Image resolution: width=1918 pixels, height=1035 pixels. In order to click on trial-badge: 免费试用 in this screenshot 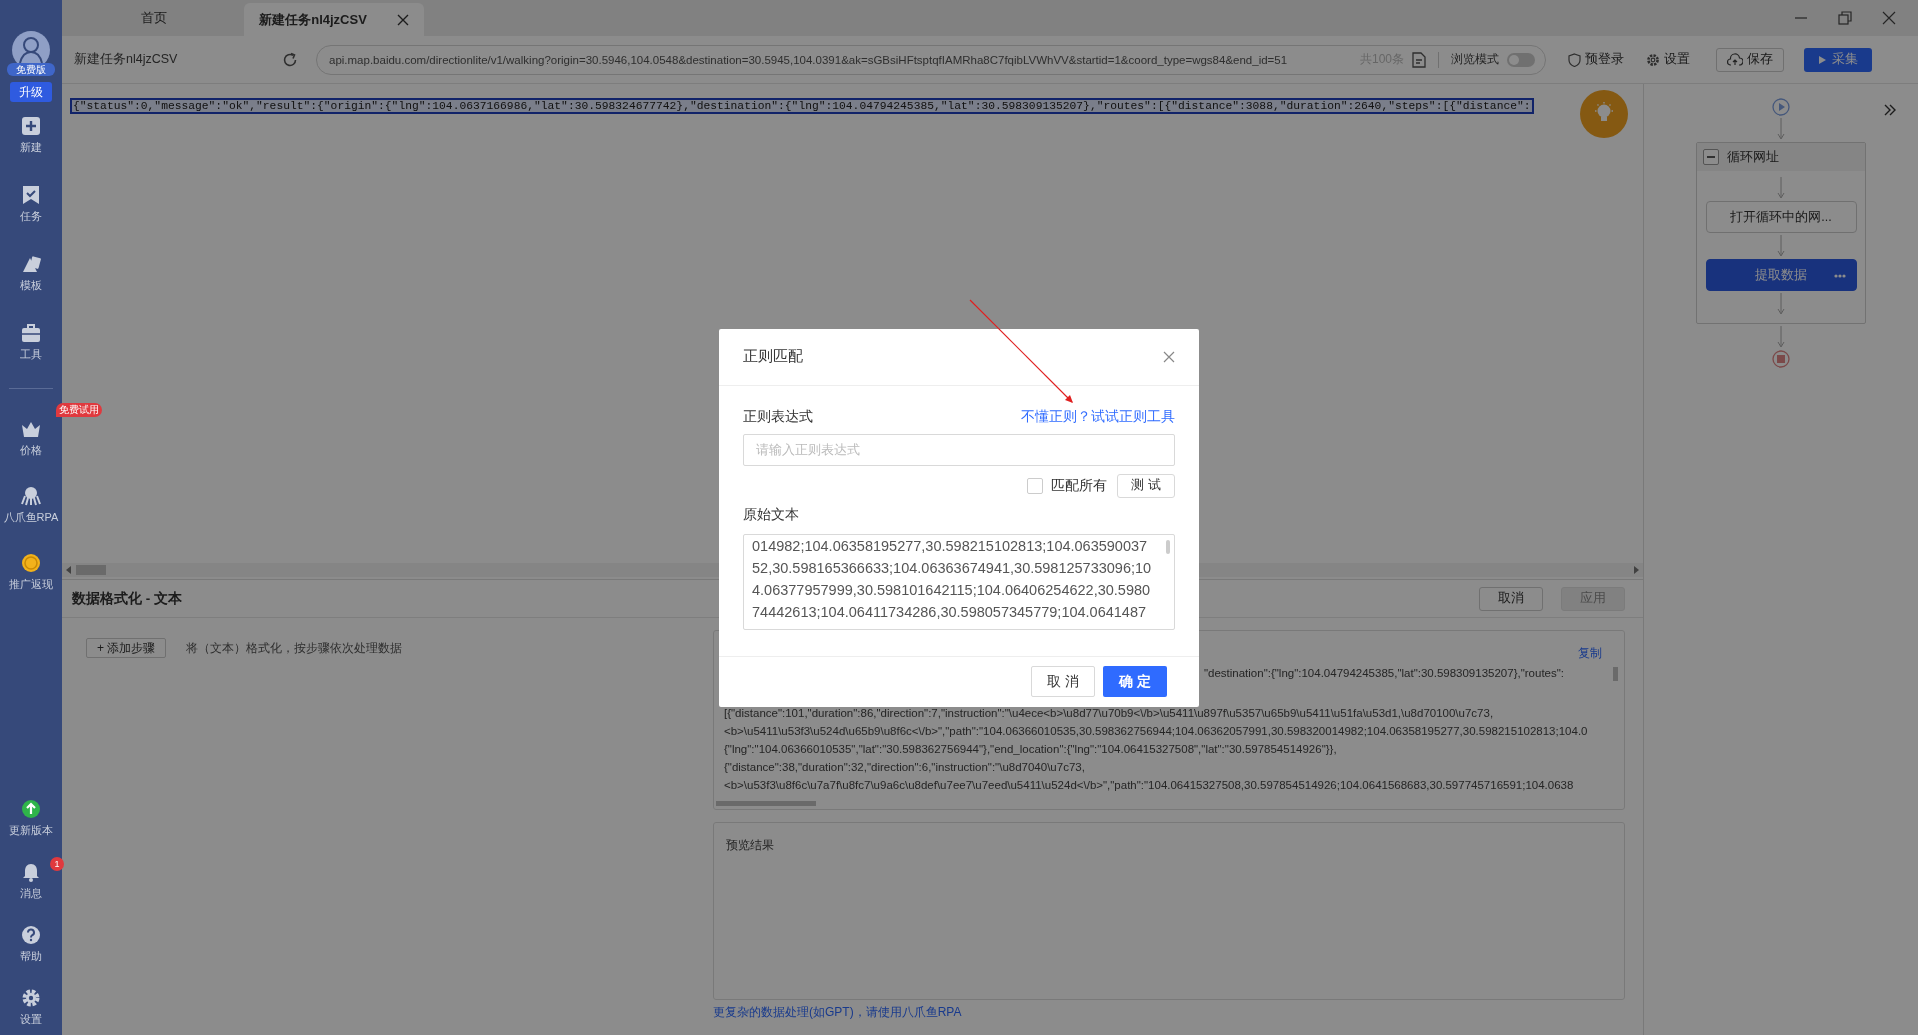, I will do `click(79, 410)`.